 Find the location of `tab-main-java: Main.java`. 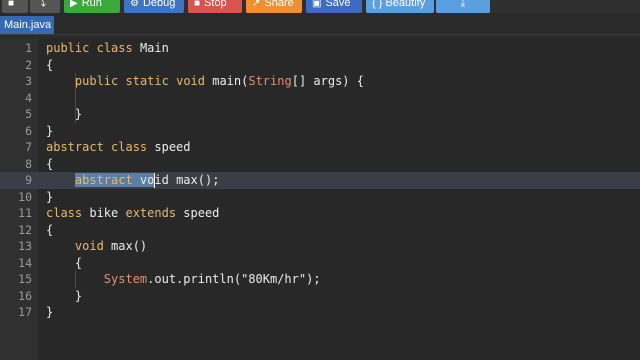

tab-main-java: Main.java is located at coordinates (27, 25).